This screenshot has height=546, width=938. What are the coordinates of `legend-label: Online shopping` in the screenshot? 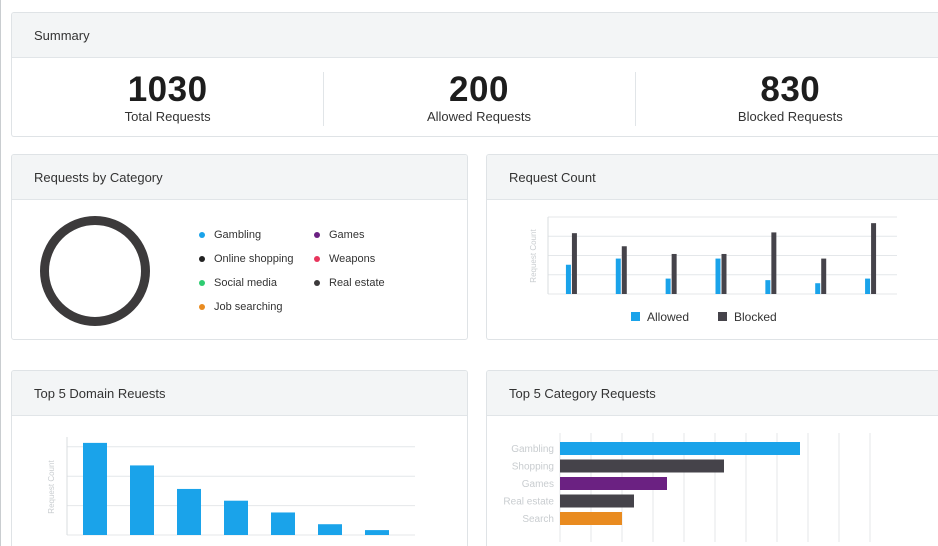 It's located at (254, 259).